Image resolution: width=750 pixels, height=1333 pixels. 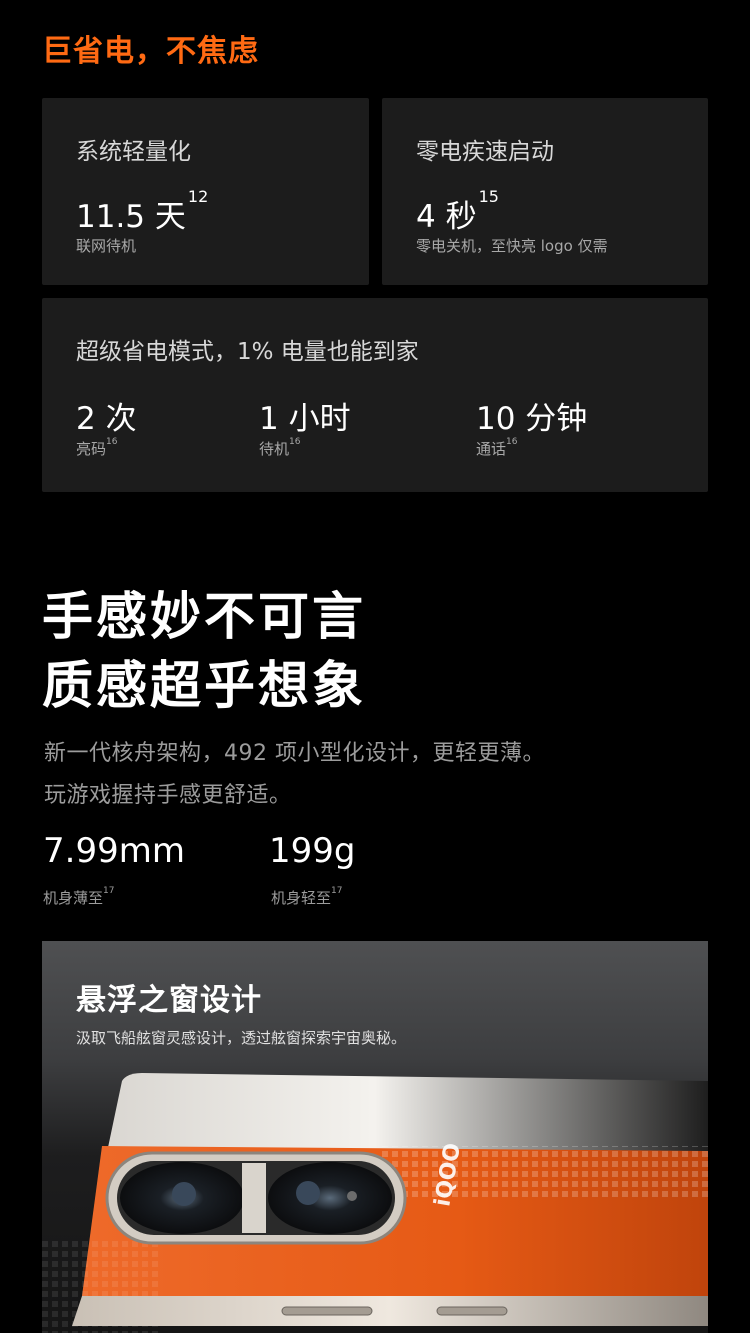 I want to click on feel-title-line2: 质感超乎想象, so click(x=204, y=686).